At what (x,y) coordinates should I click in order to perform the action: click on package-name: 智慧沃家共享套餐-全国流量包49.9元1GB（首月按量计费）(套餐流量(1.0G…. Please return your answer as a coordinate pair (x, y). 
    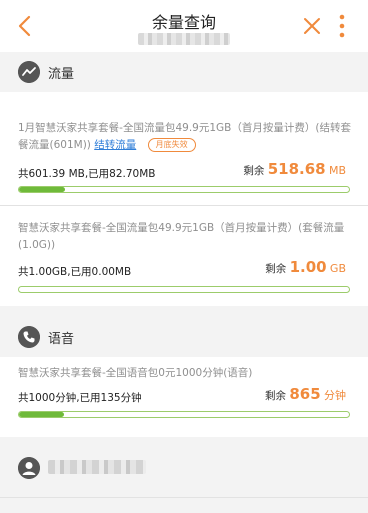
    Looking at the image, I should click on (181, 236).